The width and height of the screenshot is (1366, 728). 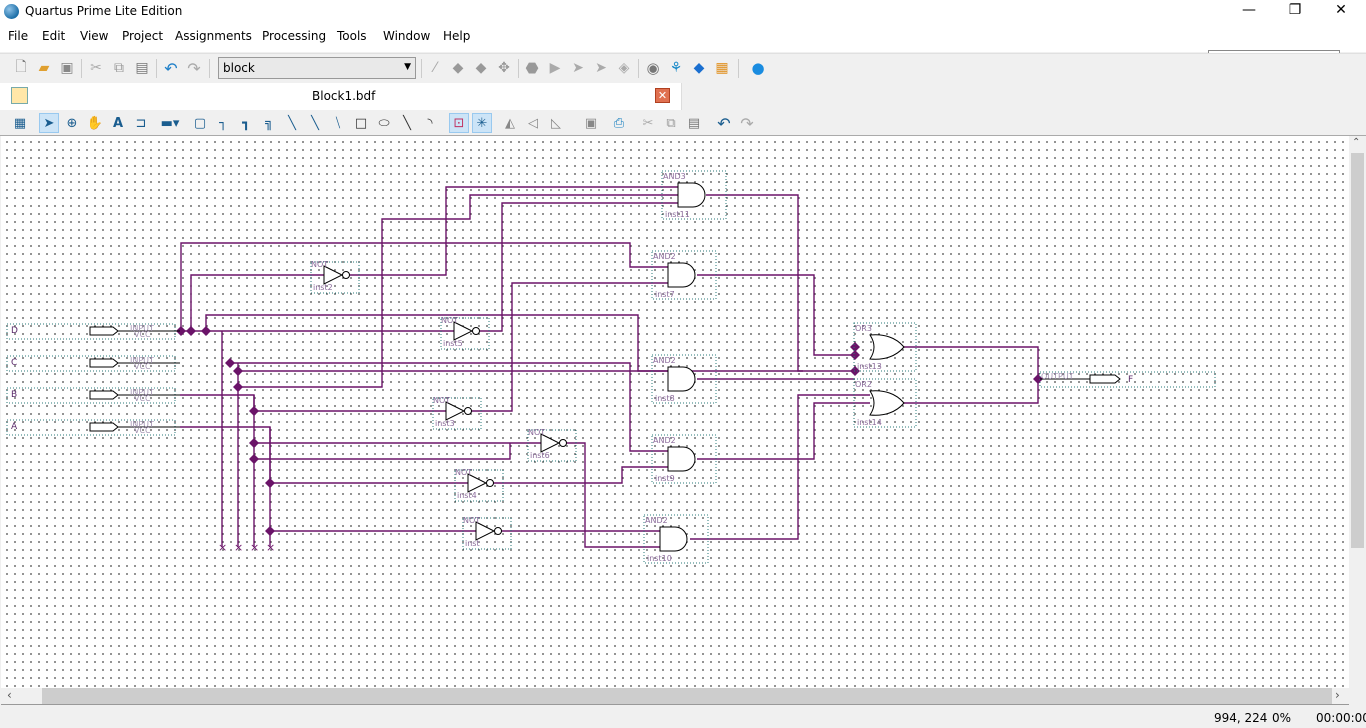 What do you see at coordinates (315, 123) in the screenshot?
I see `diagonal-bus-tool-icon: ╲` at bounding box center [315, 123].